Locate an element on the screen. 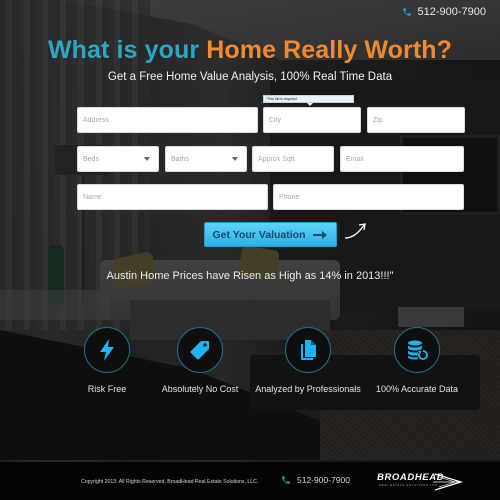  headline-part-2: Home Really Worth? is located at coordinates (329, 50).